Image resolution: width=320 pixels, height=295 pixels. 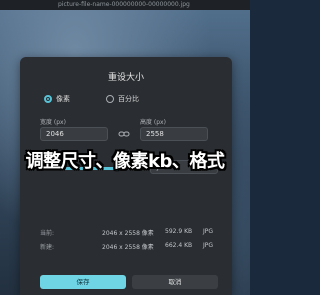 I want to click on window-titlebar: picture-file-name-000000000-00000000.jpg, so click(x=125, y=5).